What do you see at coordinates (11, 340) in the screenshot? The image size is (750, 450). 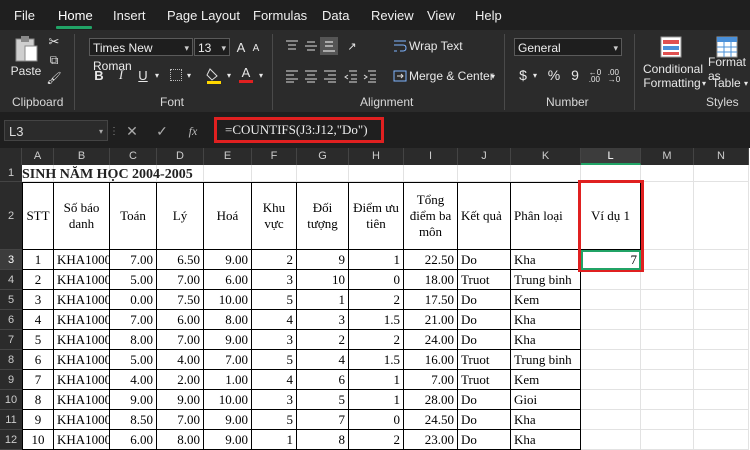 I see `row-header-7: 7` at bounding box center [11, 340].